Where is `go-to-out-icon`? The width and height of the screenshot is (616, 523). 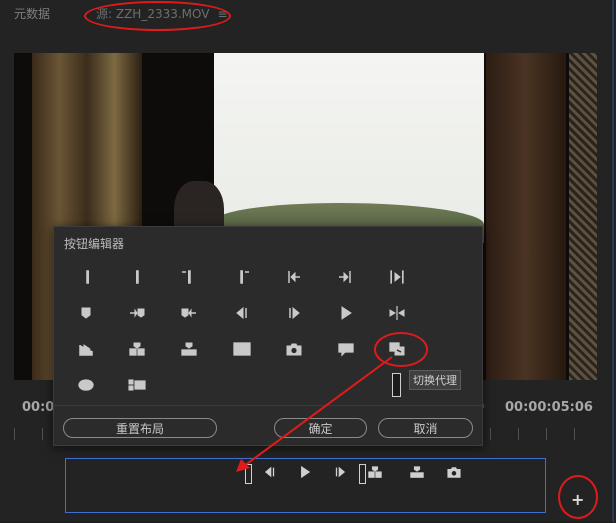 go-to-out-icon is located at coordinates (345, 277).